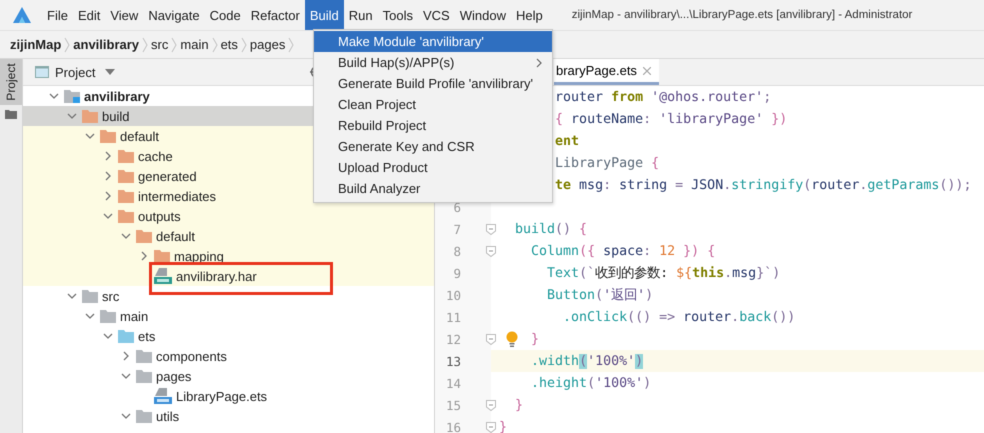  Describe the element at coordinates (229, 44) in the screenshot. I see `breadcrumb: ets` at that location.